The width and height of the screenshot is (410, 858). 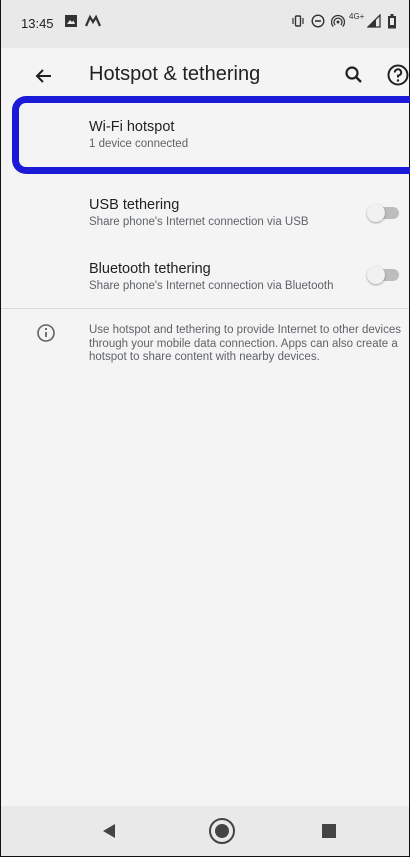 What do you see at coordinates (384, 275) in the screenshot?
I see `bluetooth-tethering-toggle` at bounding box center [384, 275].